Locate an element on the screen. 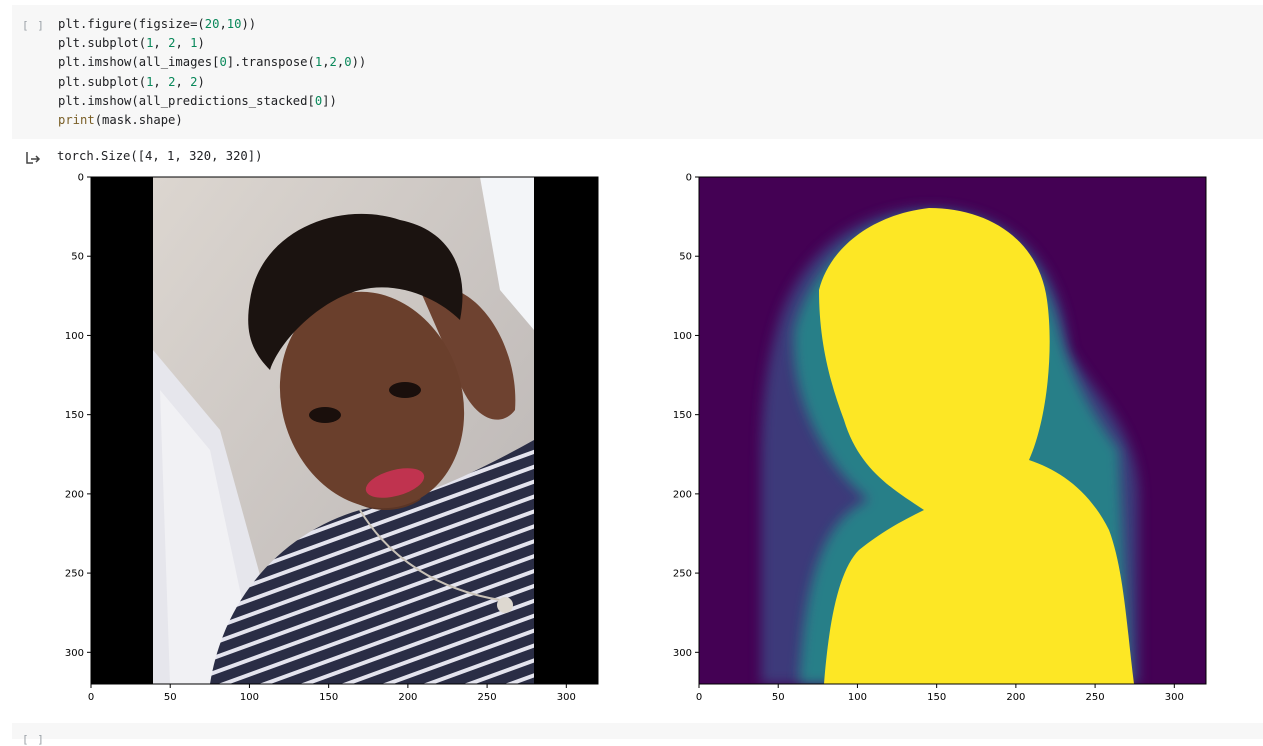  right-x-tick-label: 250 is located at coordinates (1095, 697).